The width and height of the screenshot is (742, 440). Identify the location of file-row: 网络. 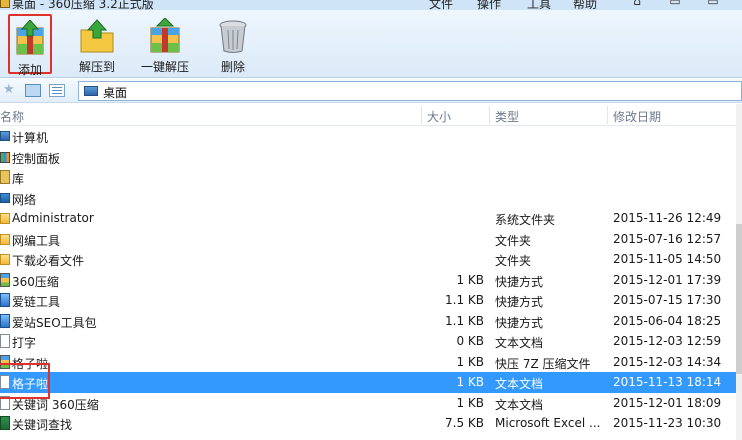
(371, 198).